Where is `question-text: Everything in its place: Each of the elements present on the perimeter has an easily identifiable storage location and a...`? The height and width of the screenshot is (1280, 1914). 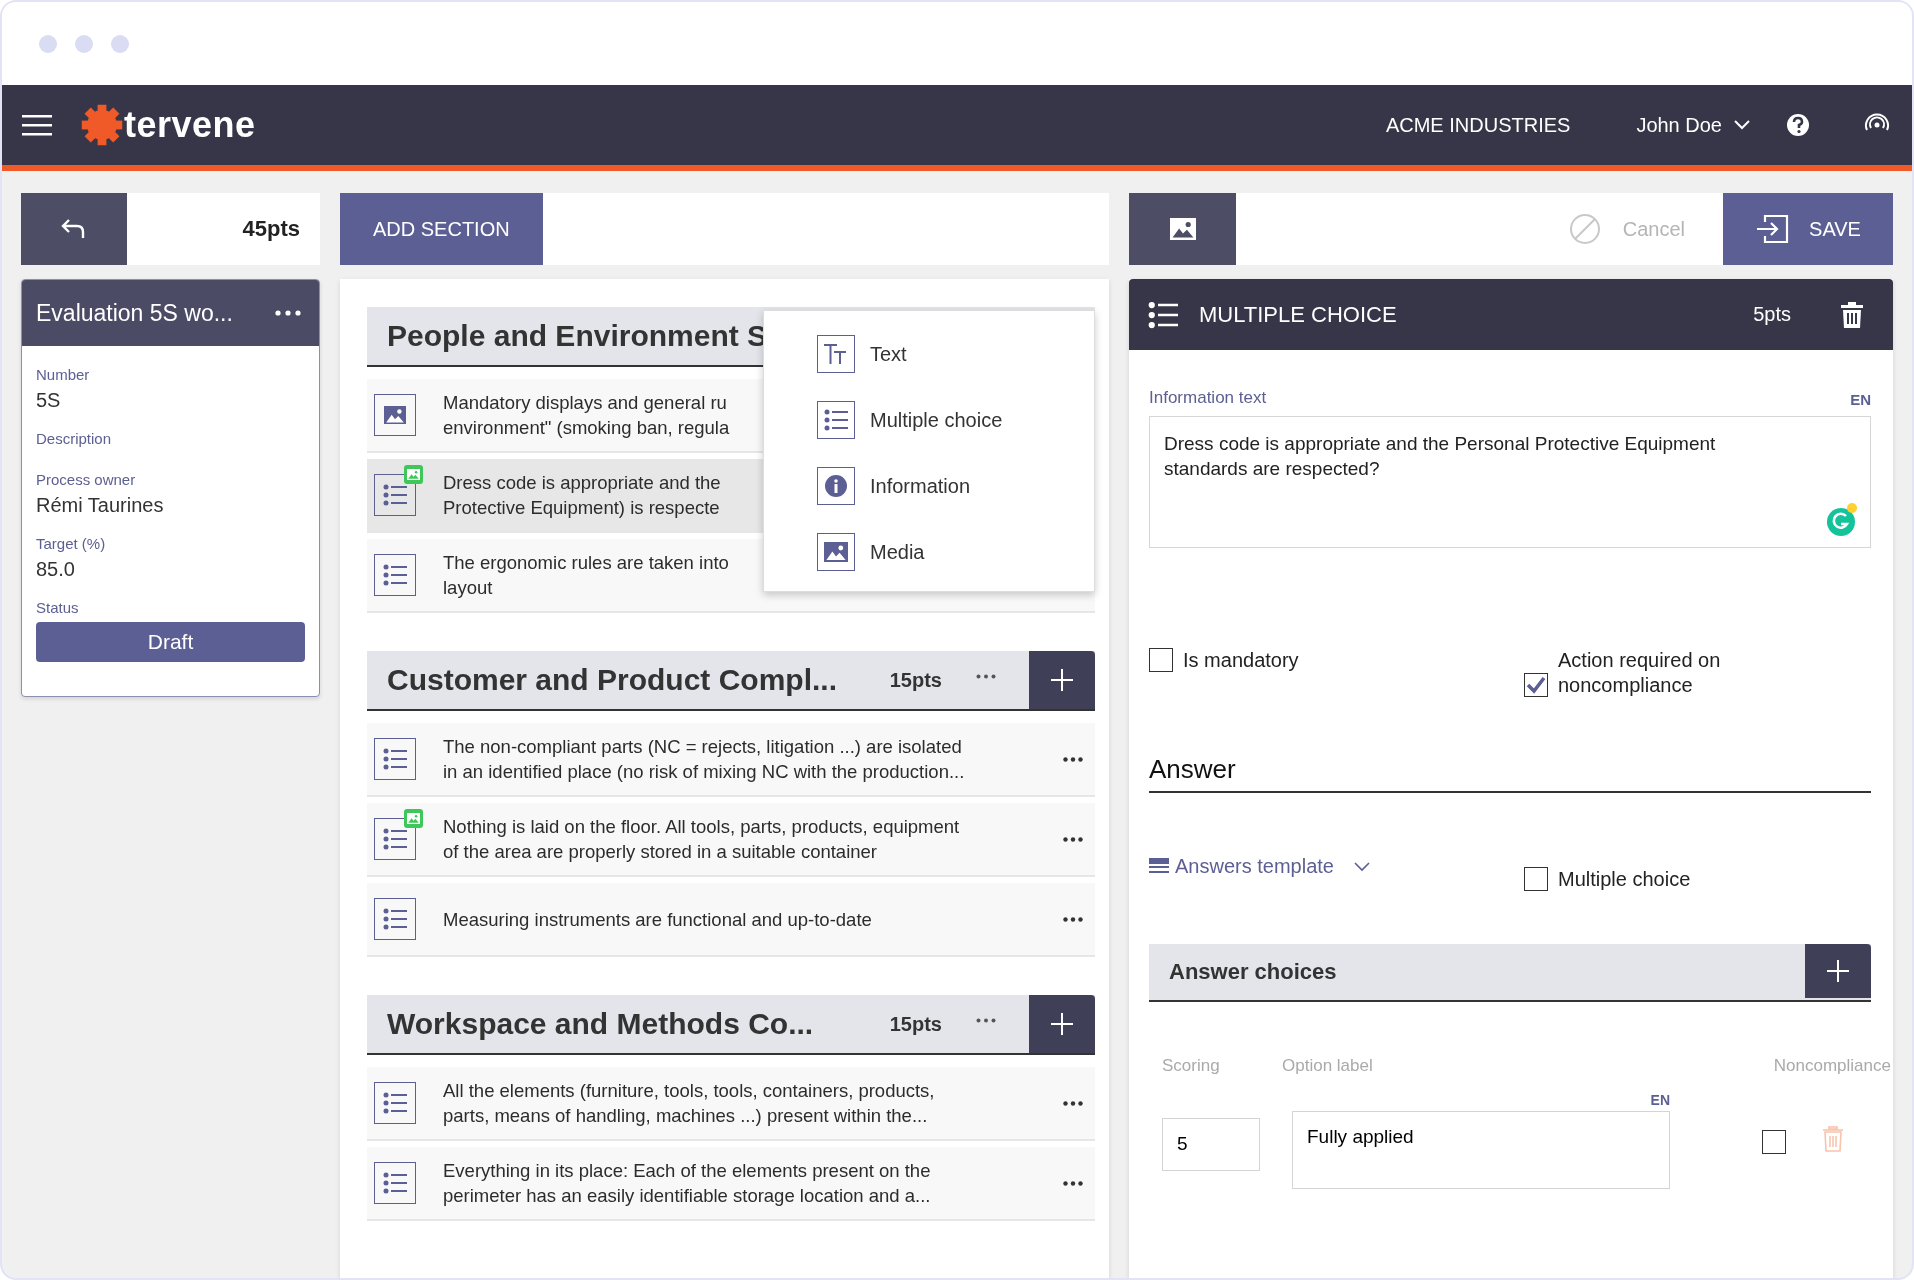
question-text: Everything in its place: Each of the elements present on the perimeter has an easily identifiable storage location and a... is located at coordinates (687, 1183).